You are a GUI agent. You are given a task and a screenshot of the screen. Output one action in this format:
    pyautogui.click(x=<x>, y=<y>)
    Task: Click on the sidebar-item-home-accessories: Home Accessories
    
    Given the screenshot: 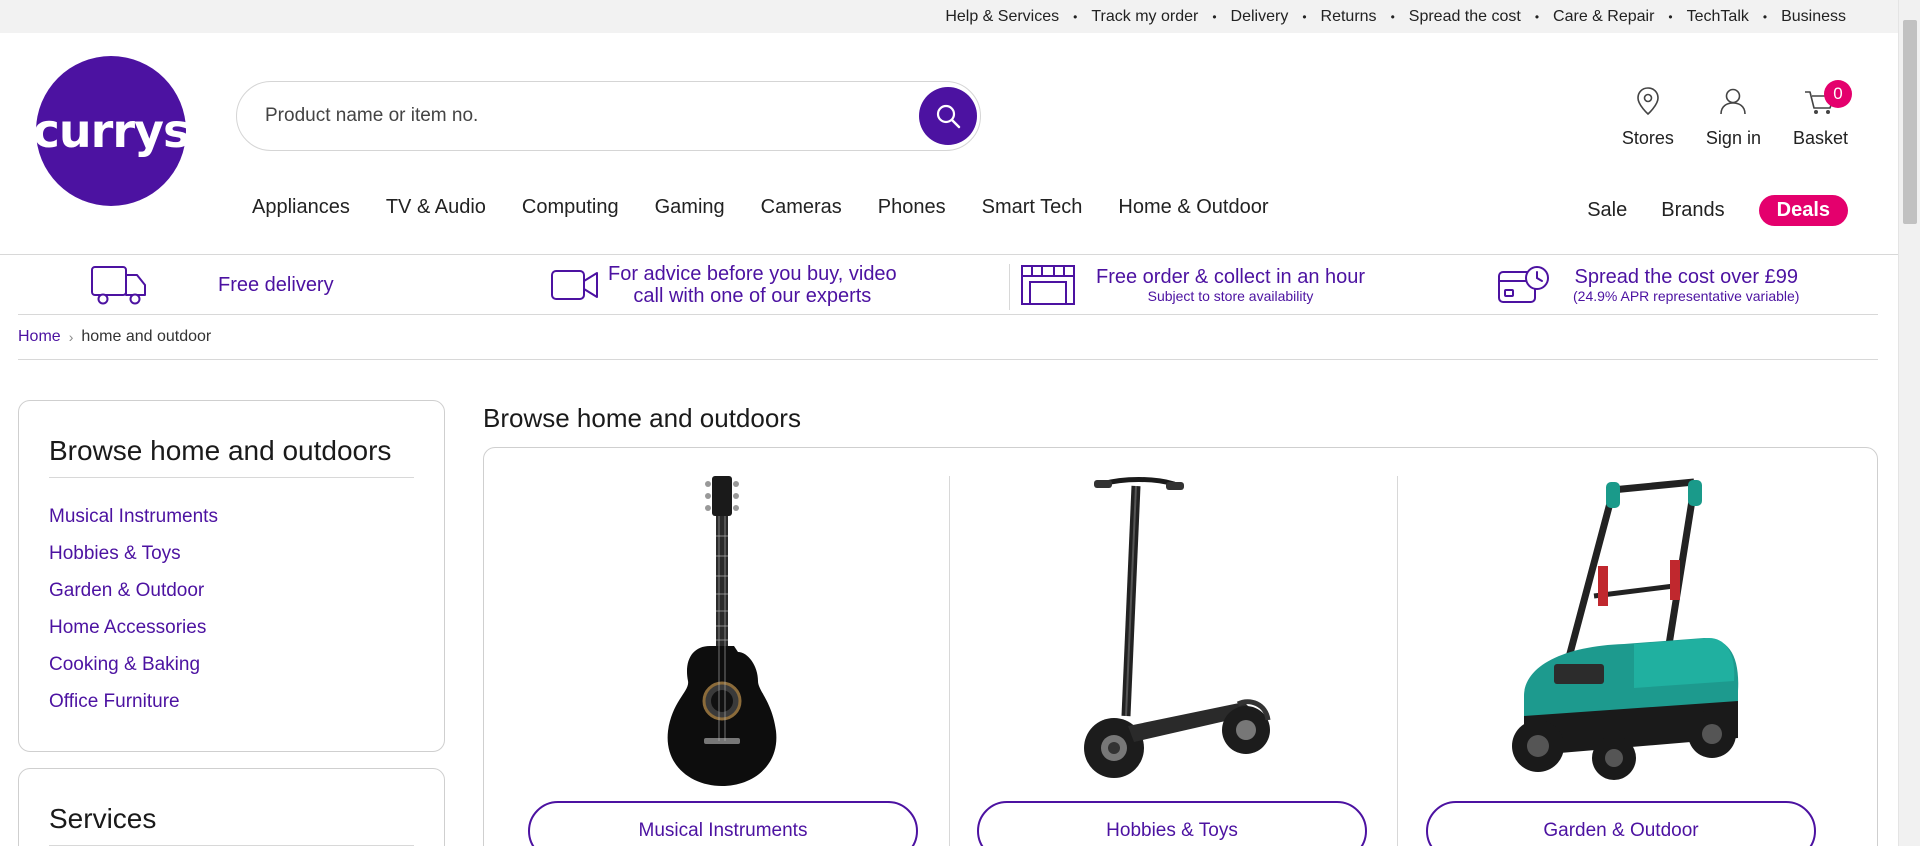 What is the action you would take?
    pyautogui.click(x=231, y=627)
    